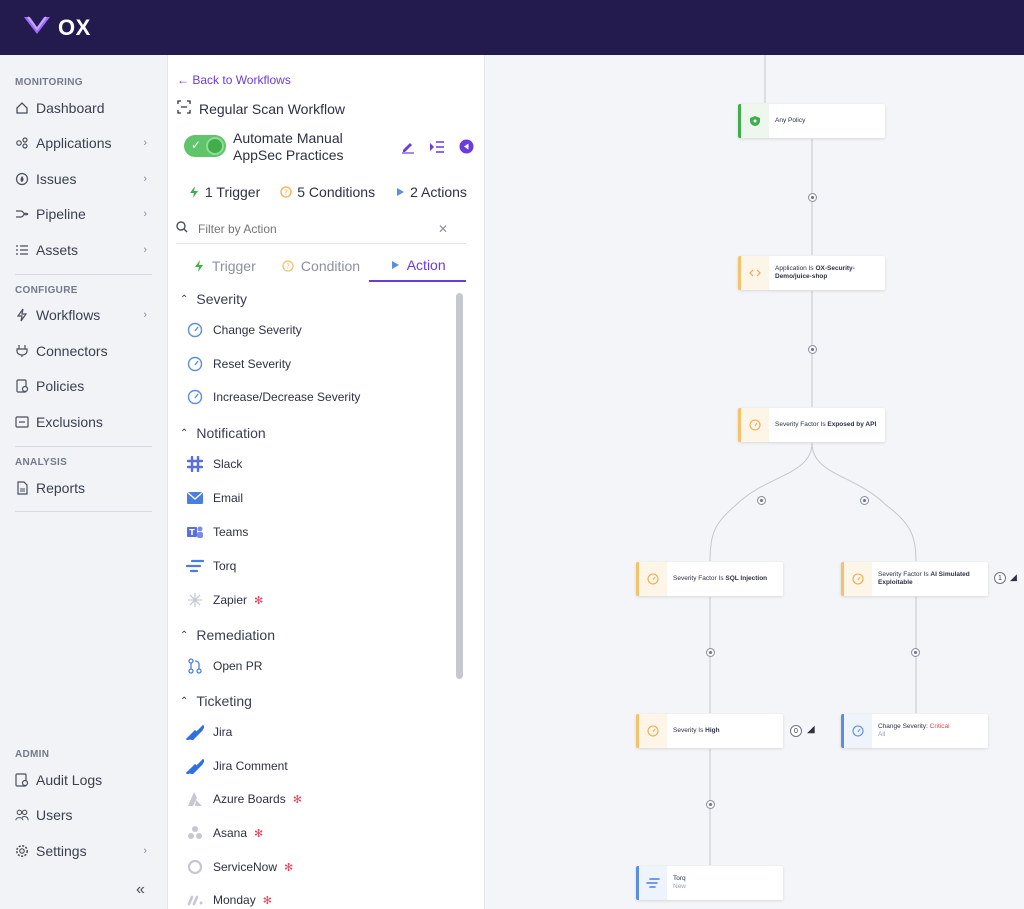 The image size is (1024, 909). What do you see at coordinates (418, 266) in the screenshot?
I see `tab-action: Action` at bounding box center [418, 266].